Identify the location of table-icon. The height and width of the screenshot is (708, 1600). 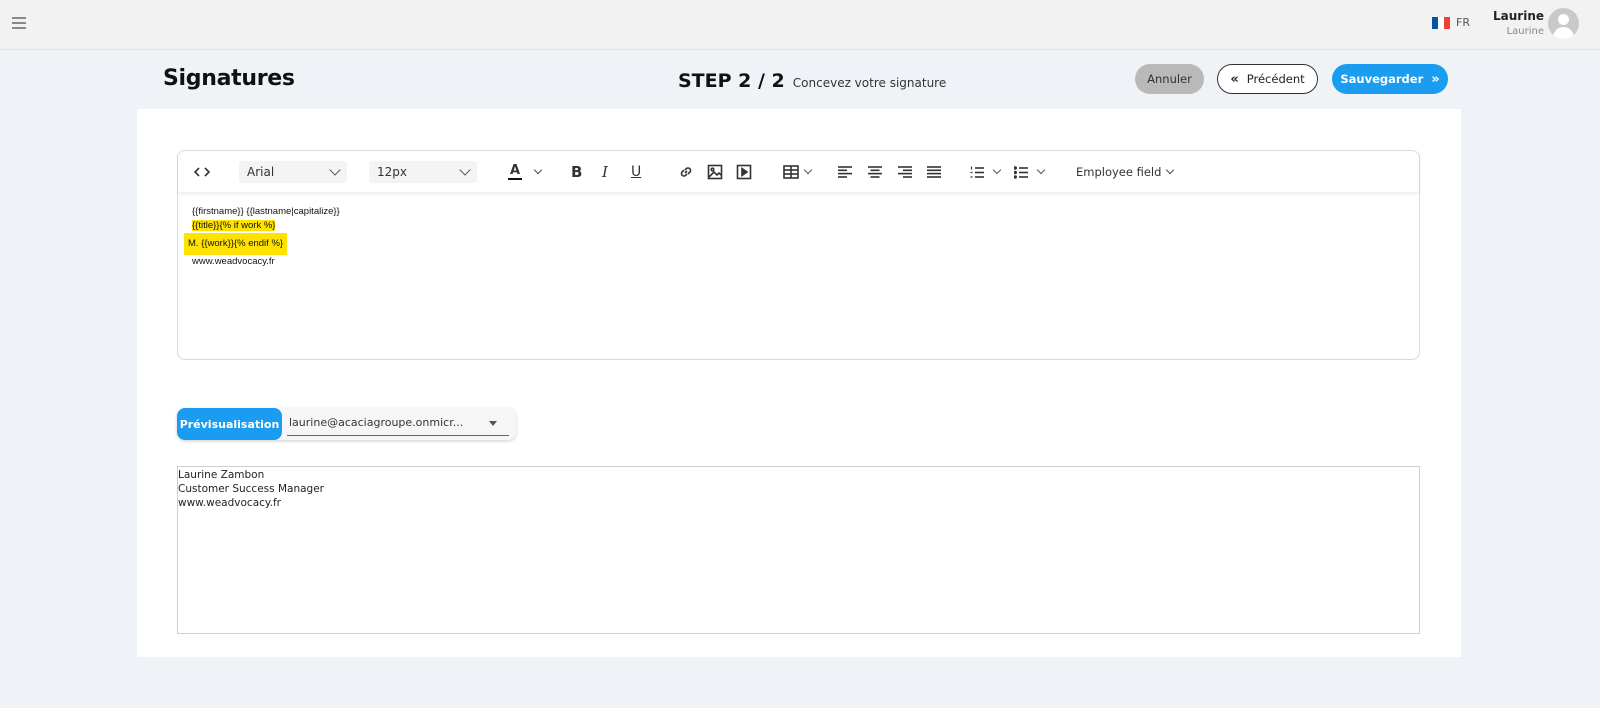
(798, 172).